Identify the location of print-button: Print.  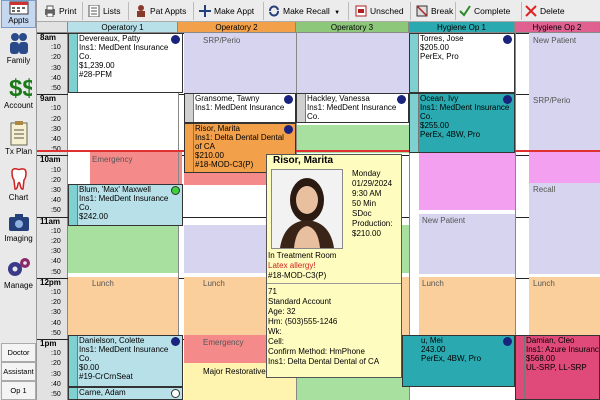
(59, 11).